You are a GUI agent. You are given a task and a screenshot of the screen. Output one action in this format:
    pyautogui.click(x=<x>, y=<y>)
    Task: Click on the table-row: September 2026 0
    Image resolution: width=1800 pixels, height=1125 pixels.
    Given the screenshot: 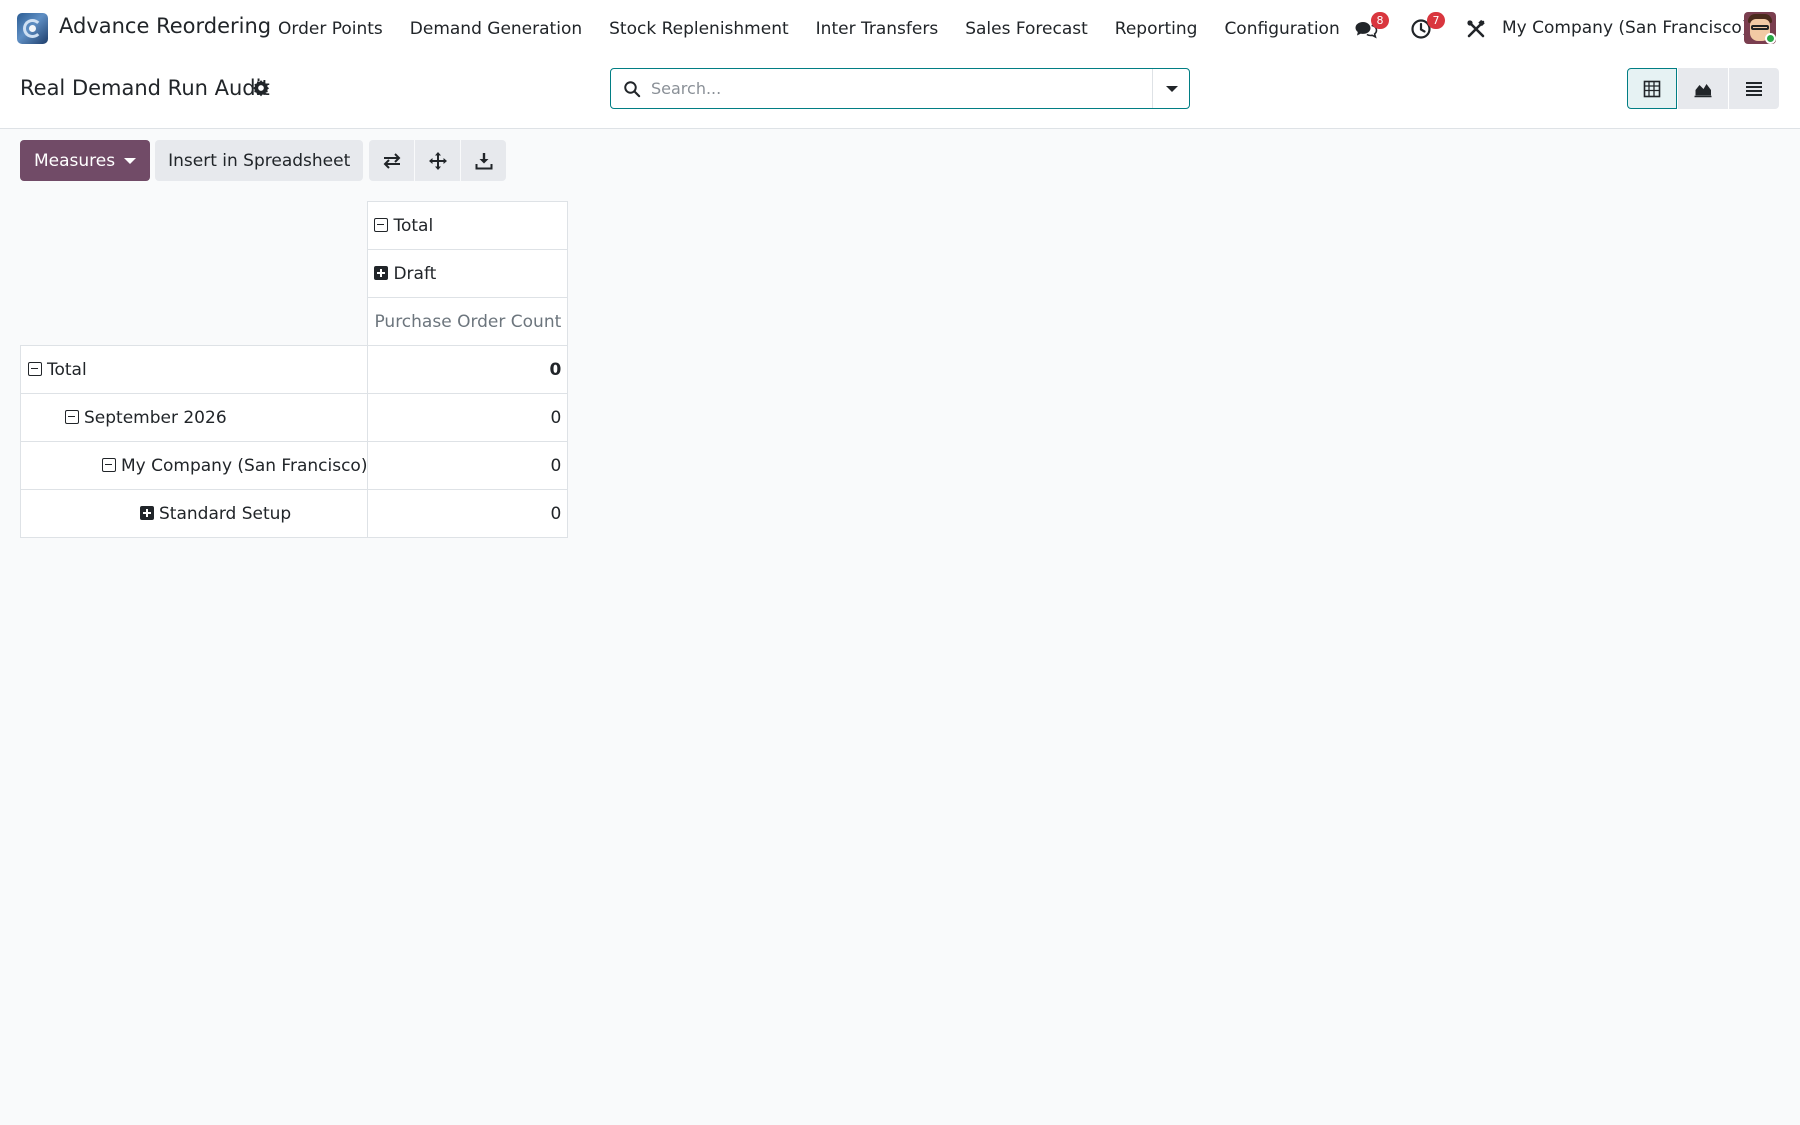 What is the action you would take?
    pyautogui.click(x=294, y=417)
    